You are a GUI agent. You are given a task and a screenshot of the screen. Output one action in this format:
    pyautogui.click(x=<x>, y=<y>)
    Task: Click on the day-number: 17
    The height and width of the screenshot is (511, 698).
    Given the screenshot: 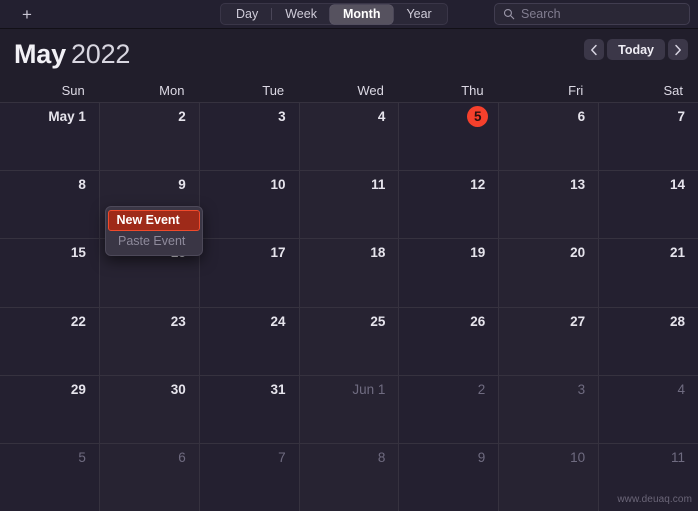 What is the action you would take?
    pyautogui.click(x=278, y=253)
    